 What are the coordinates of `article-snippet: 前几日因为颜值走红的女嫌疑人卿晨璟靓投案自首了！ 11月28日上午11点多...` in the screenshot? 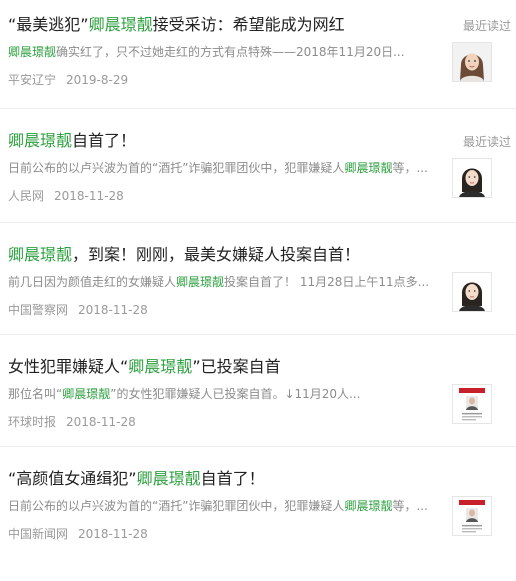 It's located at (223, 282).